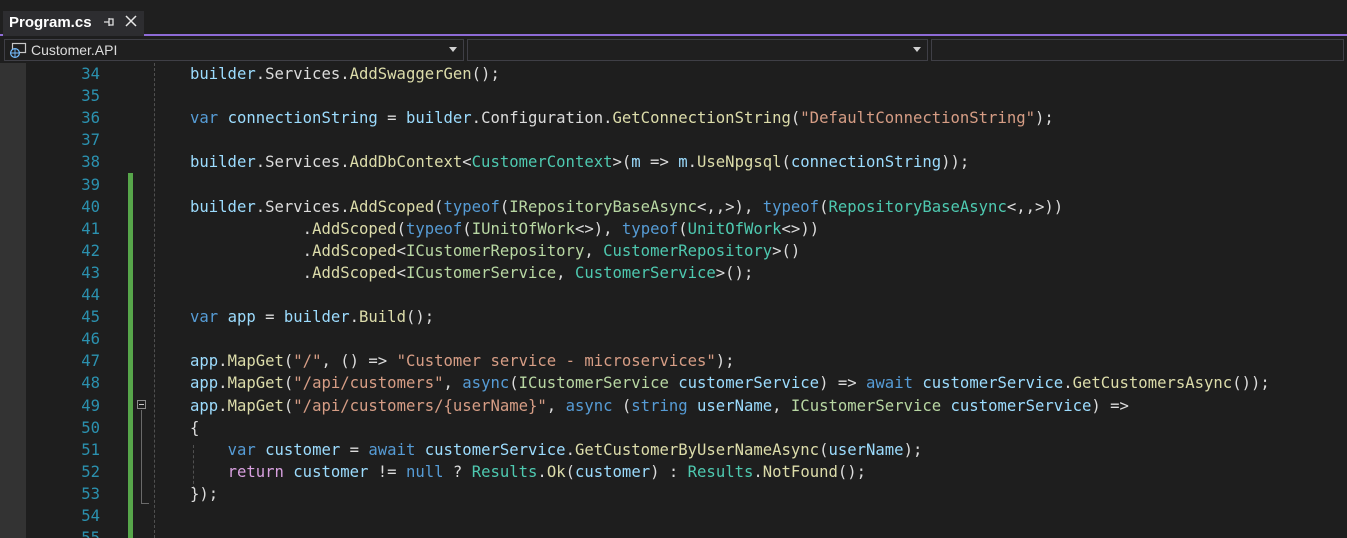 The width and height of the screenshot is (1347, 538). I want to click on code-text: var app = builder.Build();, so click(312, 317).